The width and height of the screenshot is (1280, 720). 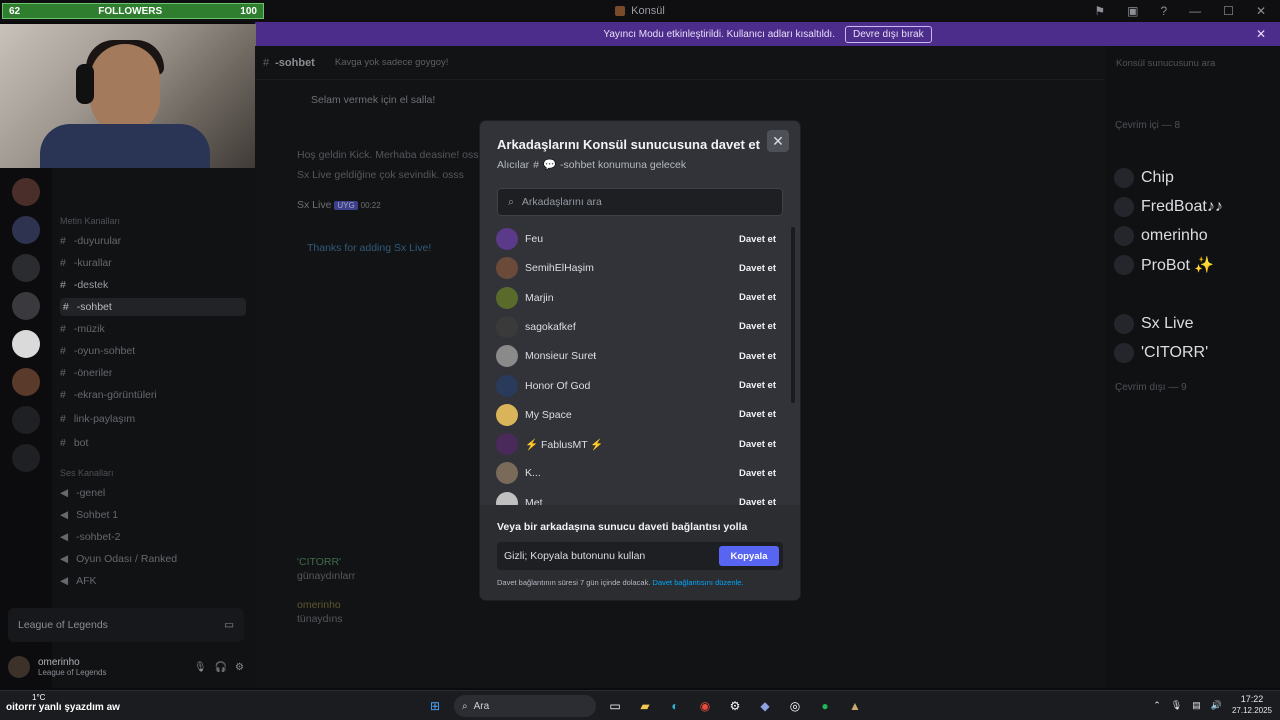 What do you see at coordinates (615, 706) in the screenshot?
I see `task-view-icon: ▭` at bounding box center [615, 706].